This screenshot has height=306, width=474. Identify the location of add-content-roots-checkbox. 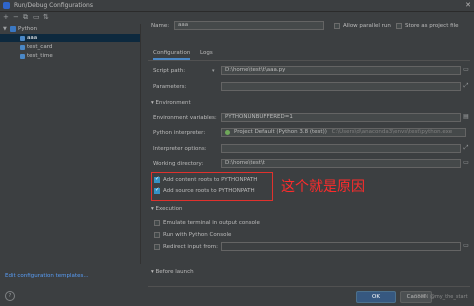
(157, 179).